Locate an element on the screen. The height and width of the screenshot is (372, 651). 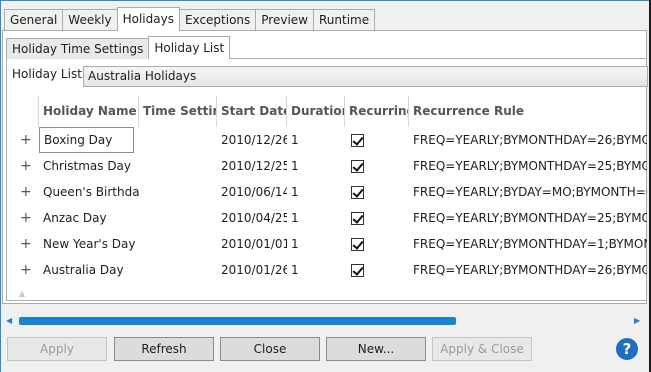
start-date-cell: 2010/04/25 is located at coordinates (252, 218).